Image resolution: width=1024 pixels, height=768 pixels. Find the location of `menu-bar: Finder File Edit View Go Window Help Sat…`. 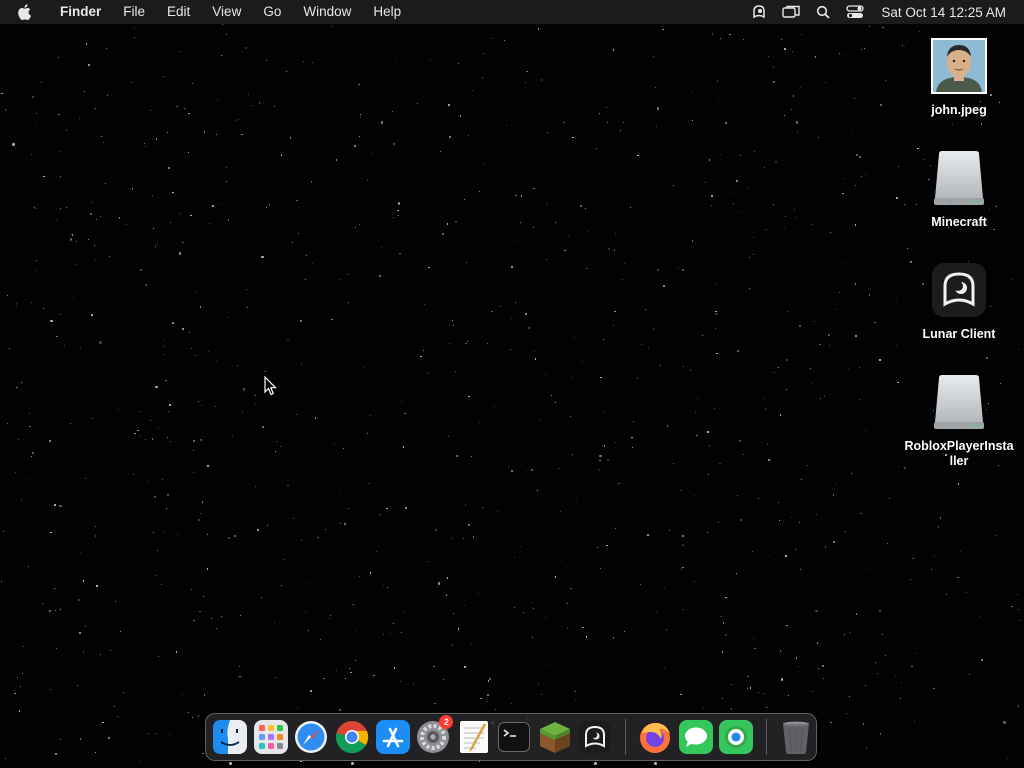

menu-bar: Finder File Edit View Go Window Help Sat… is located at coordinates (512, 12).